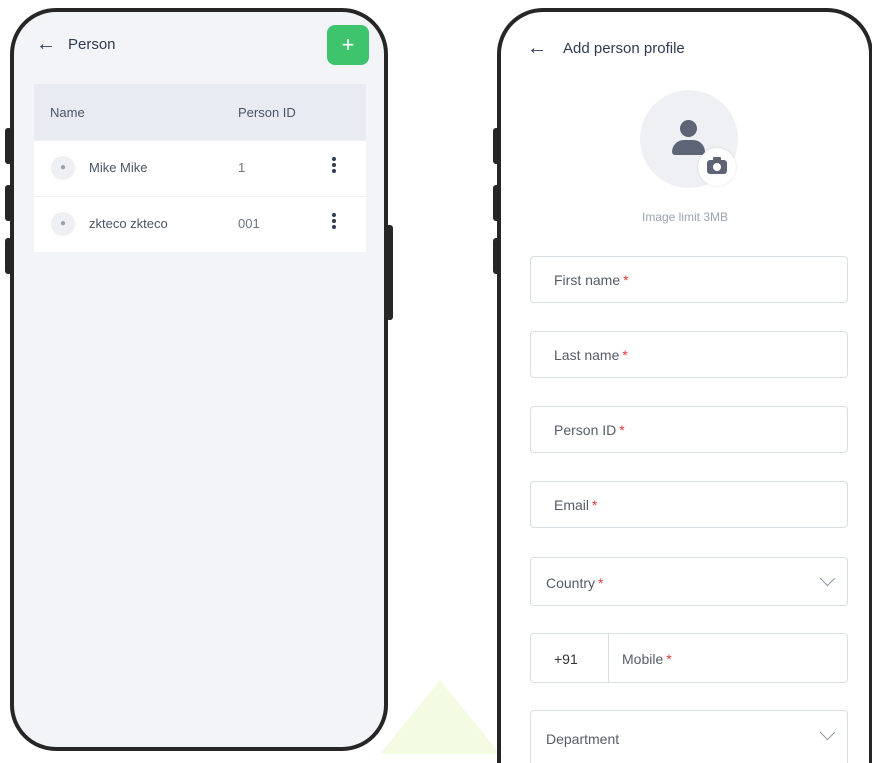 The height and width of the screenshot is (763, 872). Describe the element at coordinates (685, 217) in the screenshot. I see `image-limit-hint: Image limit 3MB` at that location.